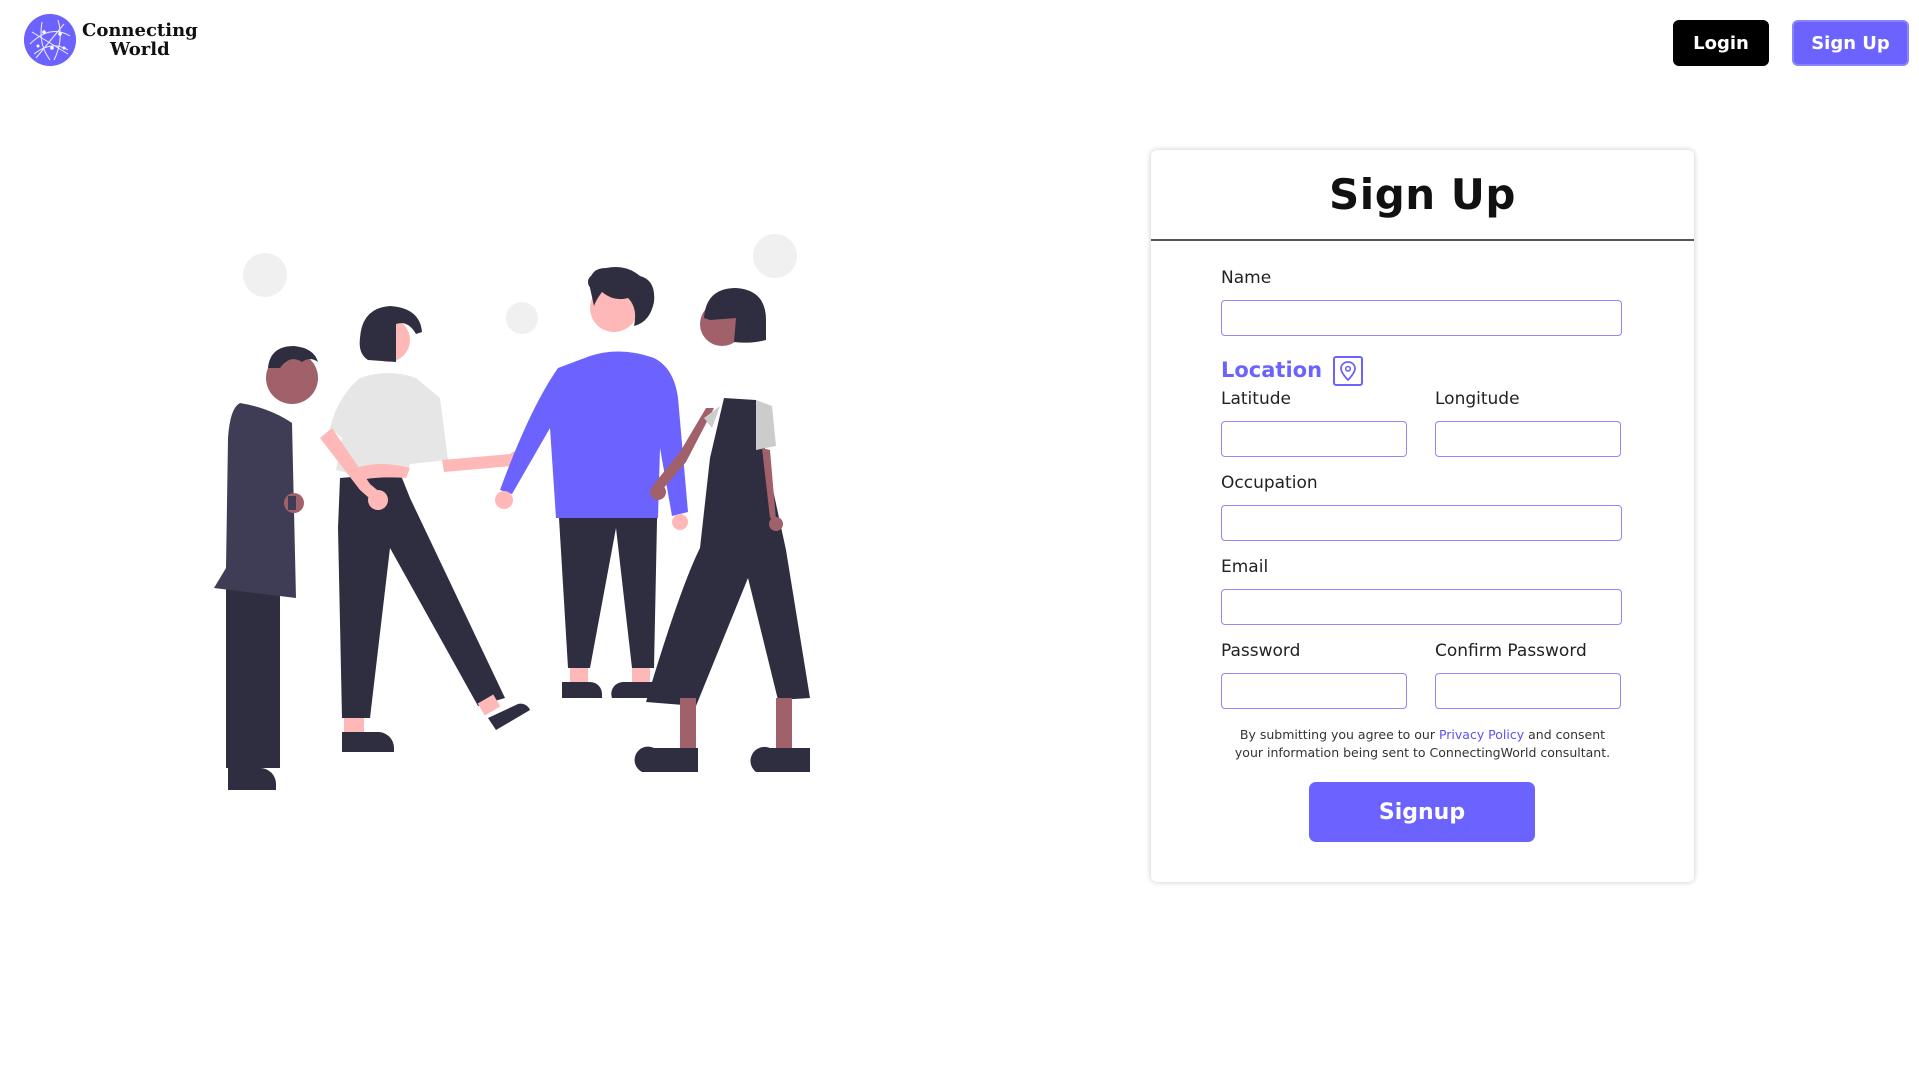 This screenshot has height=1079, width=1919. I want to click on login-button: Login, so click(1721, 43).